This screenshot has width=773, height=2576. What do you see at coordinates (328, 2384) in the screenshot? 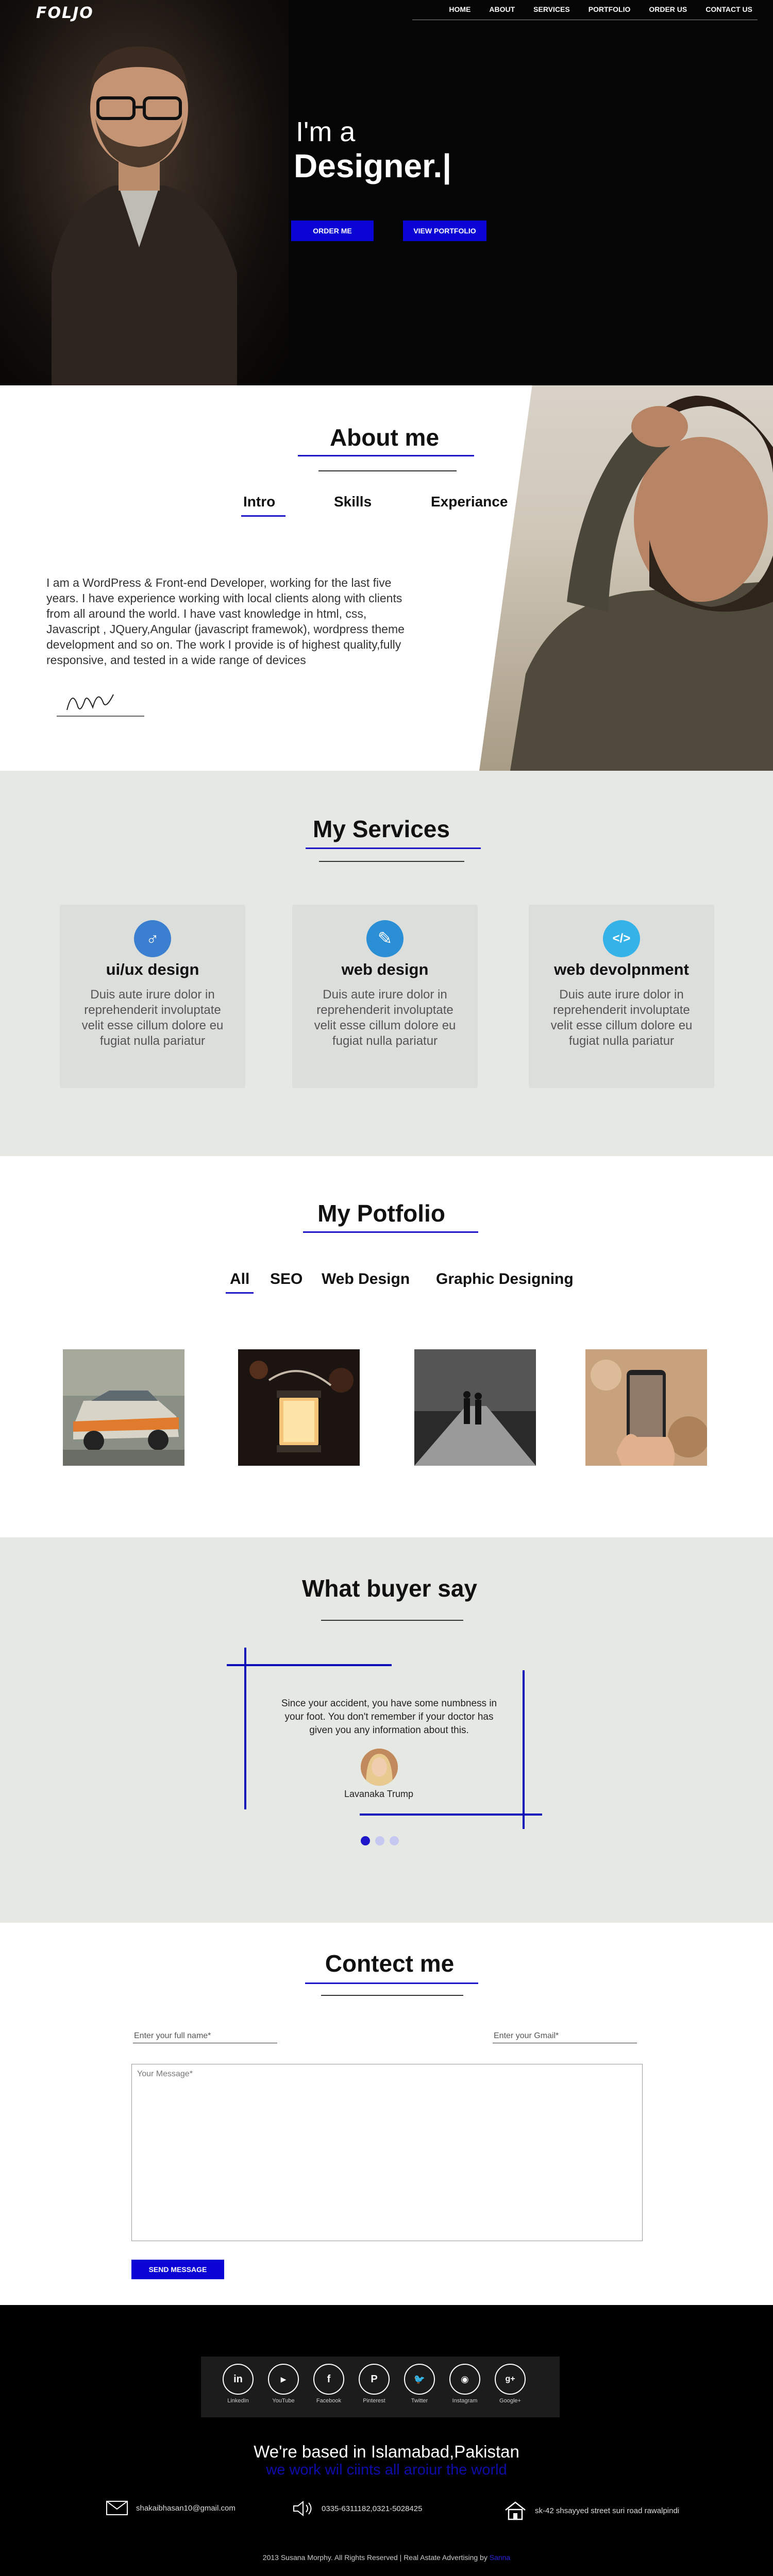
I see `facebook-link: f Facebook` at bounding box center [328, 2384].